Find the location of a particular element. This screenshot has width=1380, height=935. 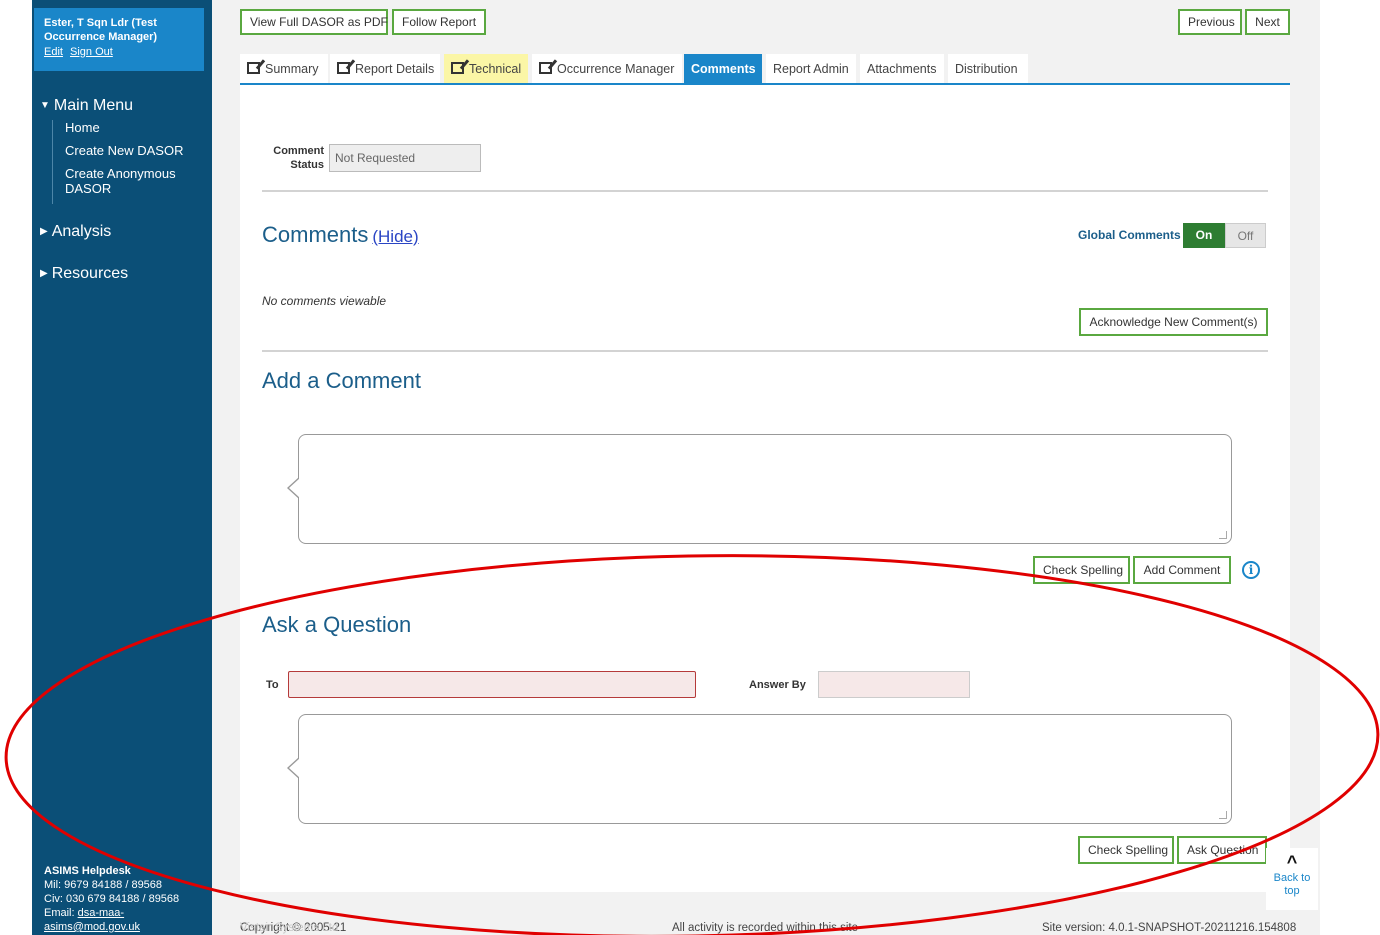

question-textarea is located at coordinates (759, 769).